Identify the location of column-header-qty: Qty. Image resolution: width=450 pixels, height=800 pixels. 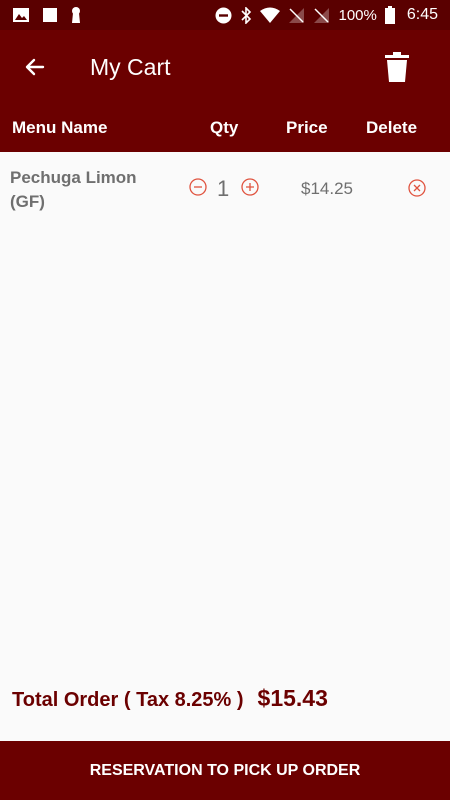
(224, 127).